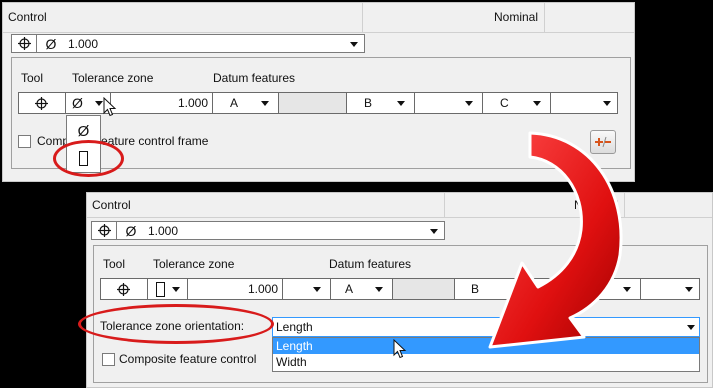  Describe the element at coordinates (555, 240) in the screenshot. I see `transition-arrow-icon` at that location.